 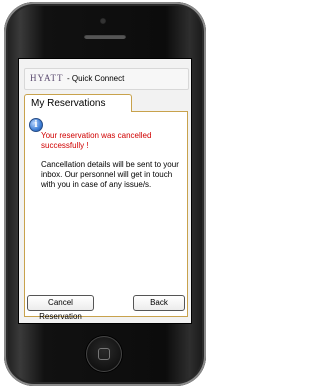 What do you see at coordinates (68, 103) in the screenshot?
I see `tab-label: My Reservations` at bounding box center [68, 103].